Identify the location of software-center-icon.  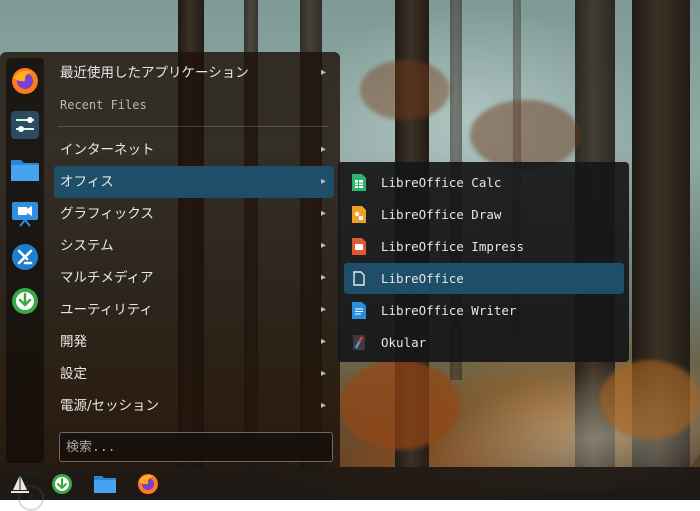
(25, 257).